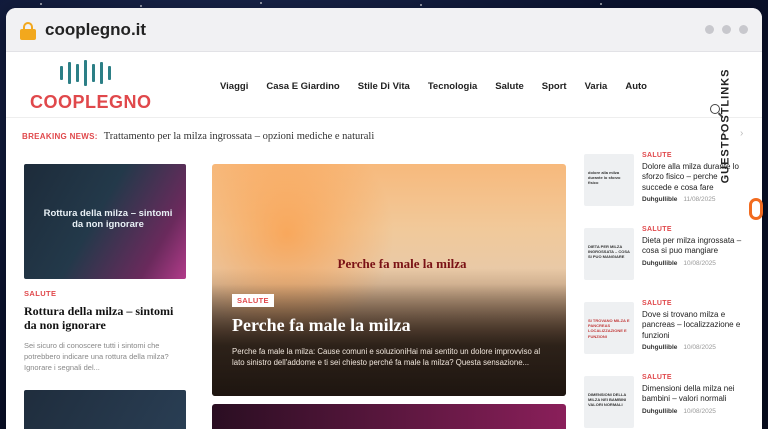  I want to click on logo-text: COOPLEGNO, so click(91, 101).